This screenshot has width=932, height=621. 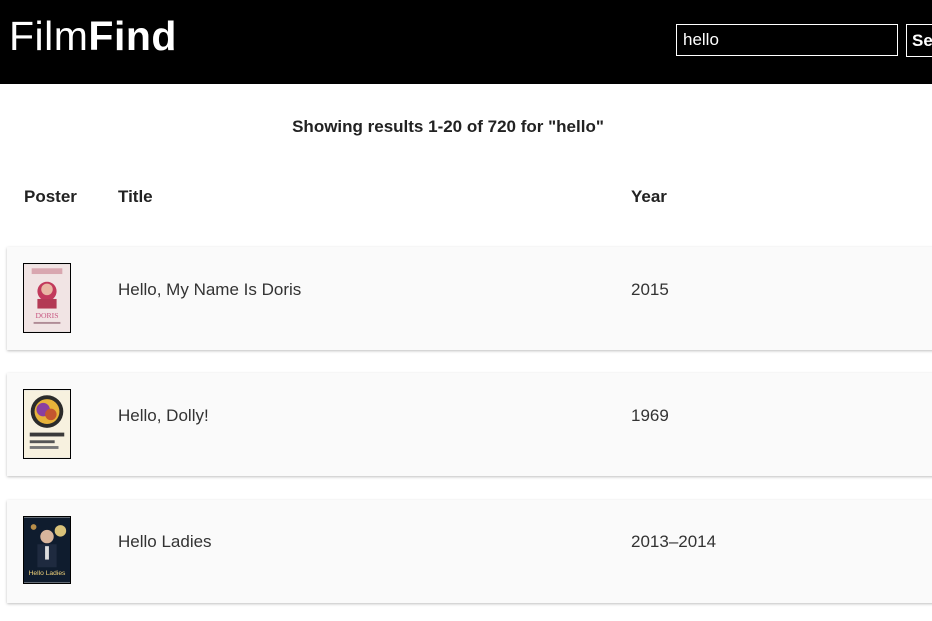 I want to click on results-summary: Showing results 1-20 of 720 for "hello", so click(x=448, y=126).